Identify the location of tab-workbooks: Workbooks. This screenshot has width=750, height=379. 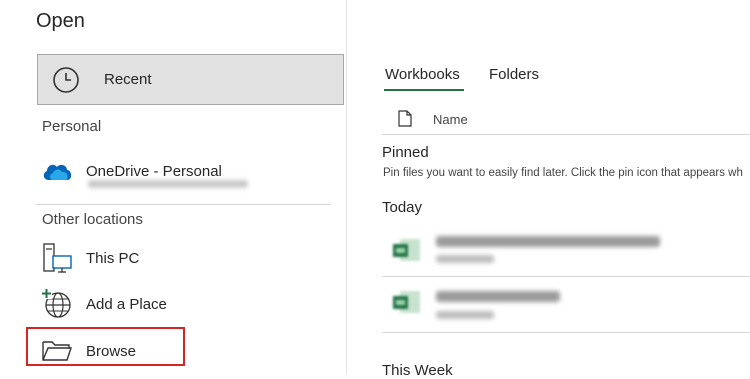
(422, 74).